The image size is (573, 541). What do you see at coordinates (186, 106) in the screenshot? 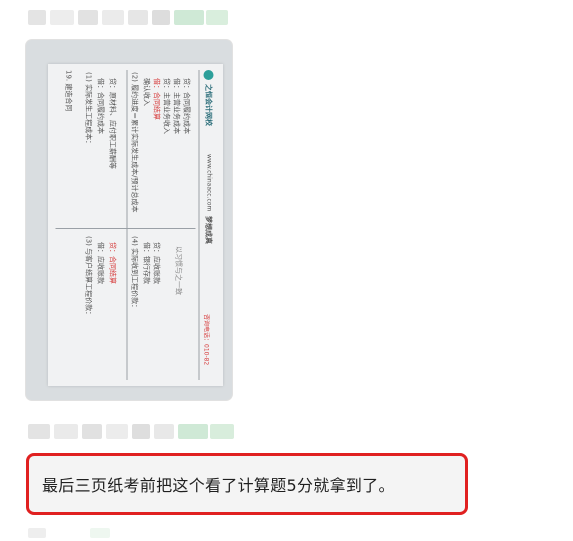
I see `section-2-line-5: 贷：合同履约成本` at bounding box center [186, 106].